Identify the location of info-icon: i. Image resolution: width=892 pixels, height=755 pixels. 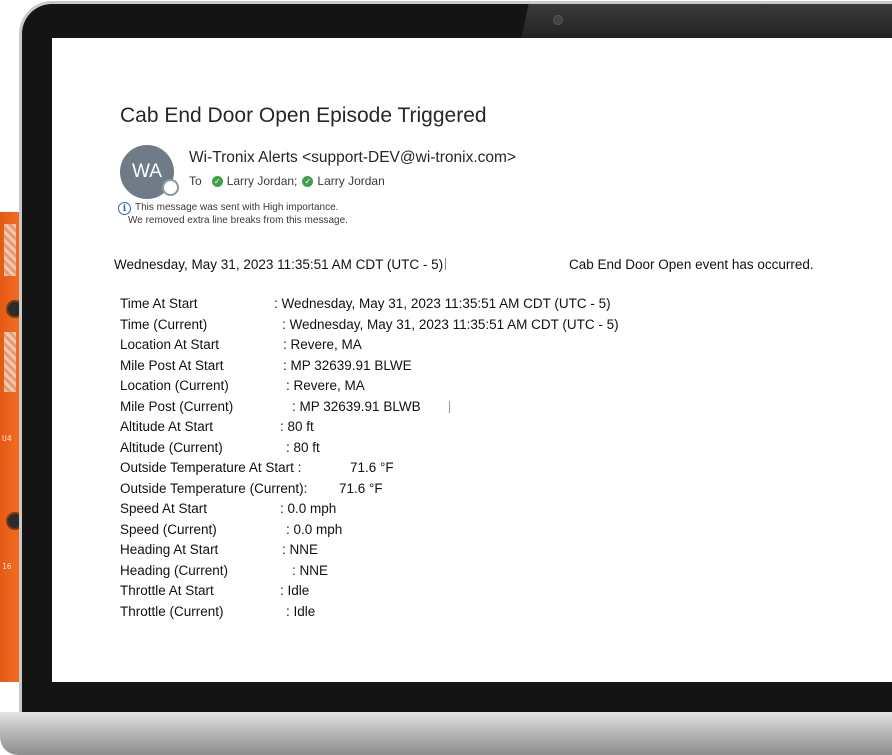
(124, 208).